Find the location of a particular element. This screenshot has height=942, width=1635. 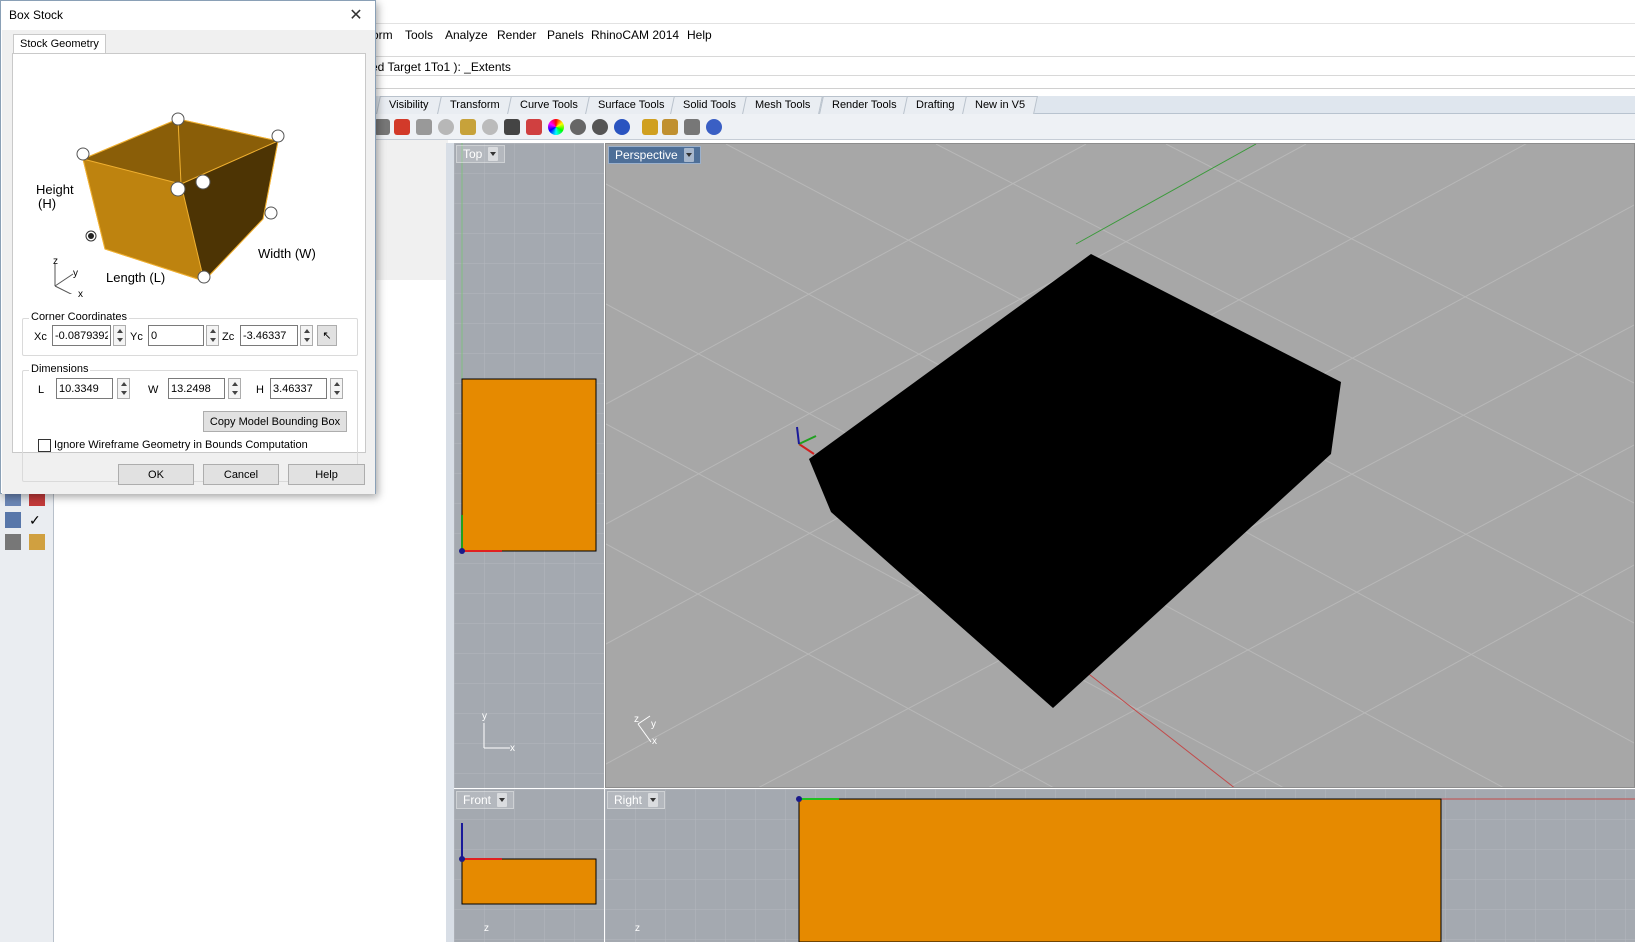

tab-drafting: Drafting is located at coordinates (935, 105).